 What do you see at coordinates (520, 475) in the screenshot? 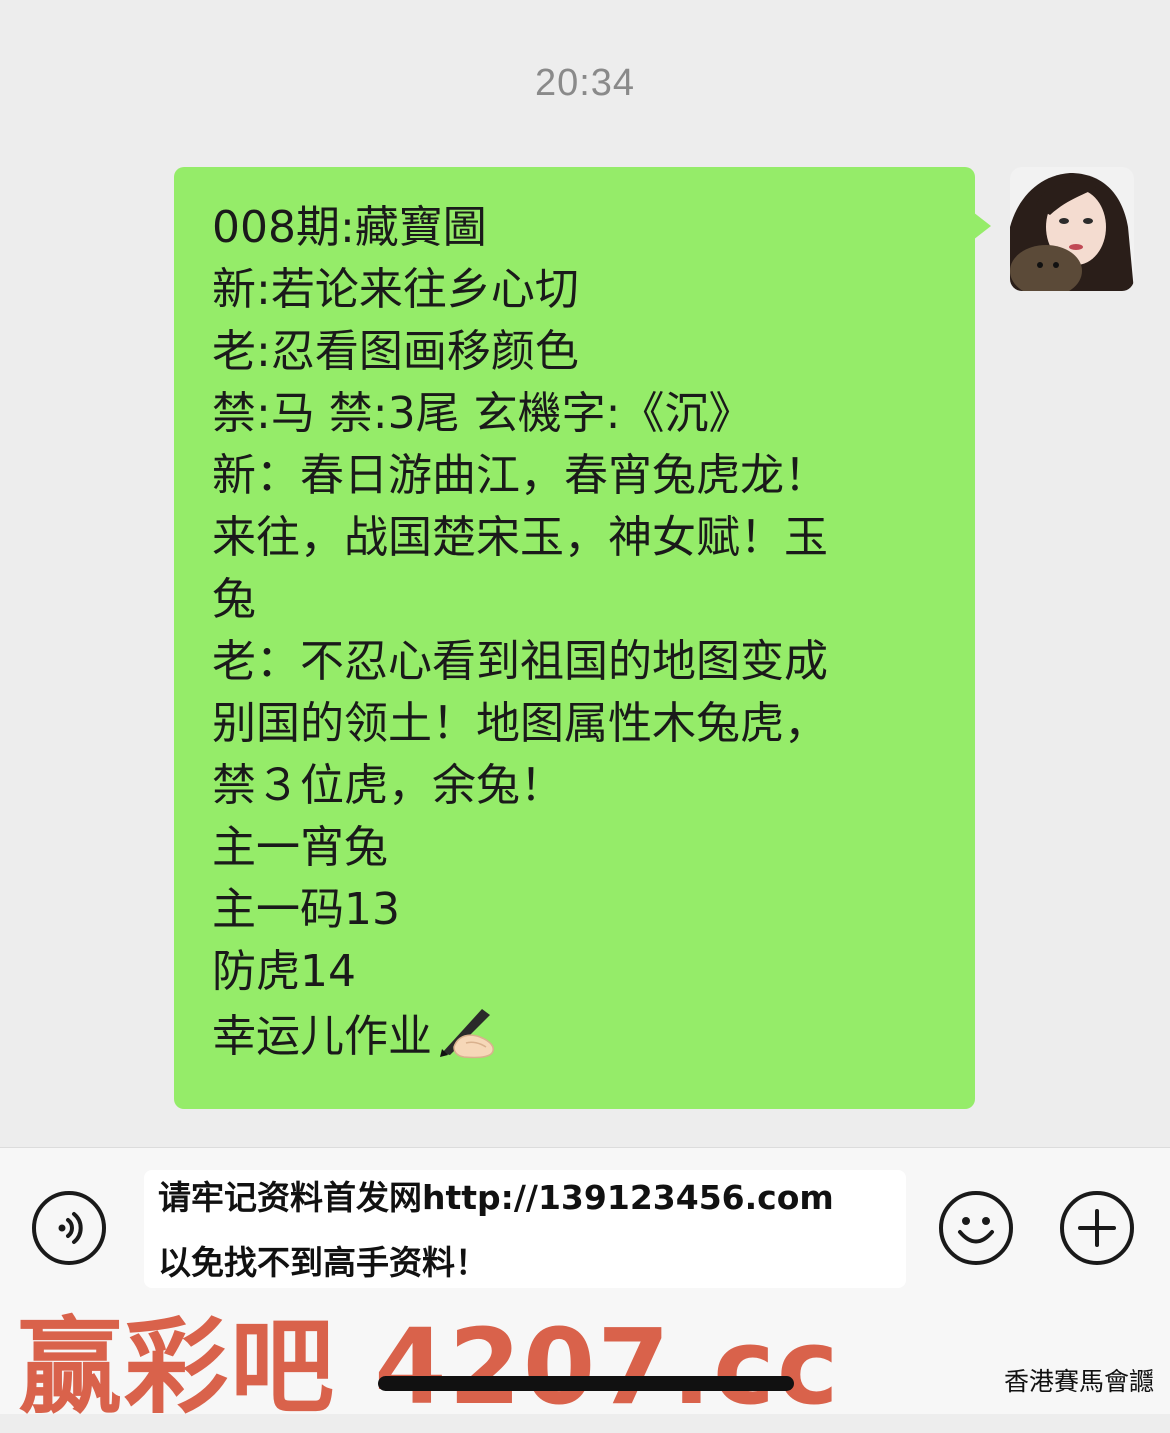
I see `message-line: 新：春日游曲江，春宵兔虎龙！` at bounding box center [520, 475].